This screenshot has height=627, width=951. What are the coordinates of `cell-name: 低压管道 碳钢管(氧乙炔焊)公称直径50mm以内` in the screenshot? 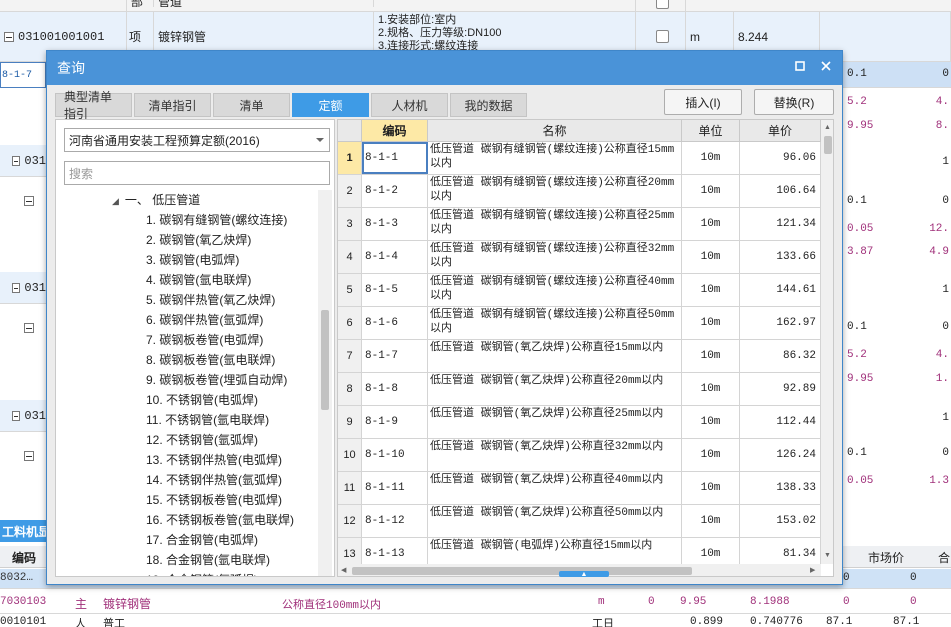 It's located at (555, 521).